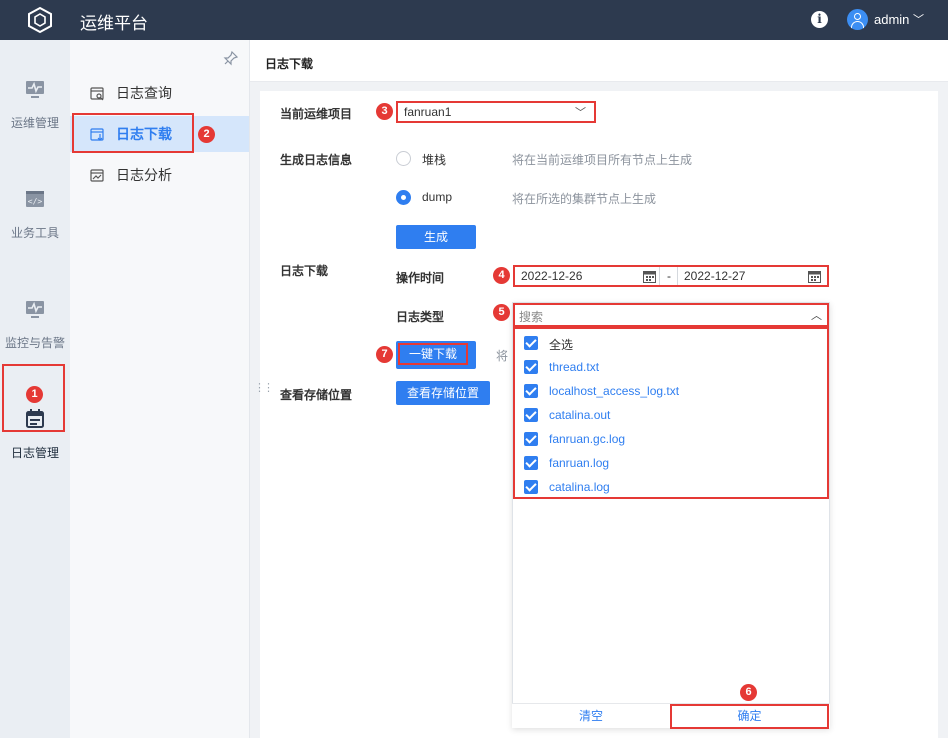  Describe the element at coordinates (34, 394) in the screenshot. I see `step-badge: 1` at that location.